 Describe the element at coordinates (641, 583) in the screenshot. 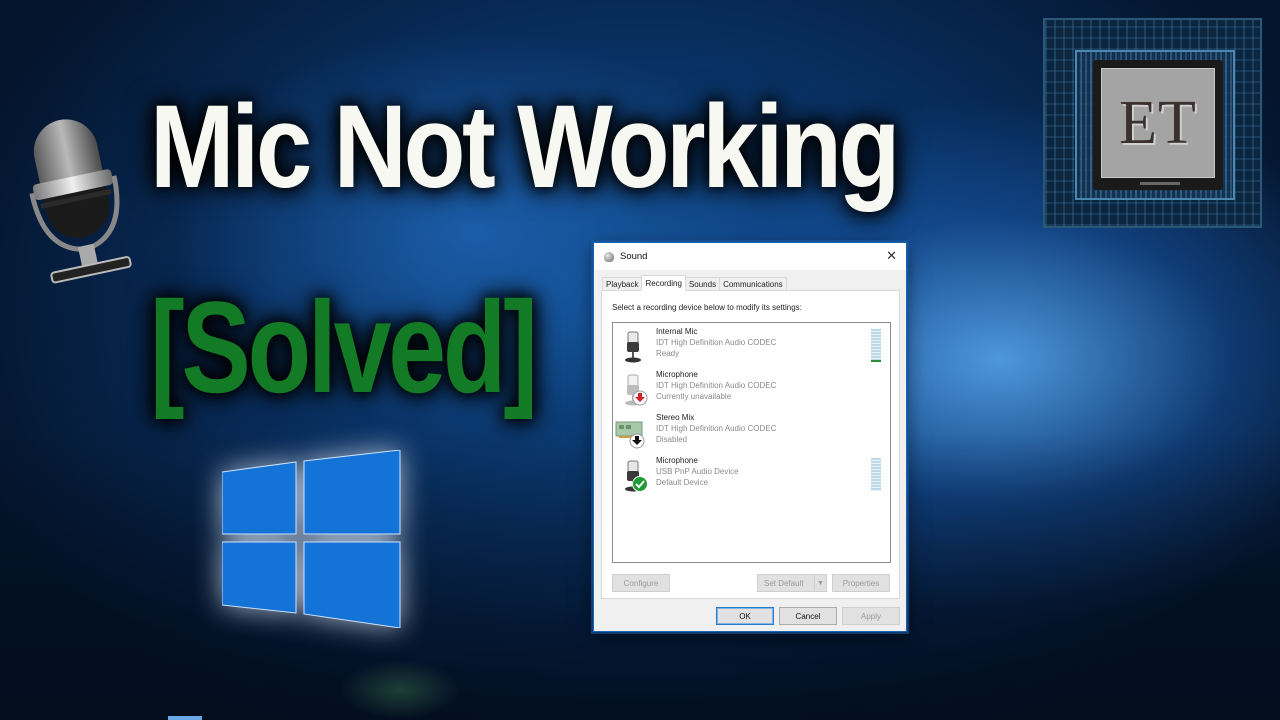

I see `configure-button: Configure` at that location.